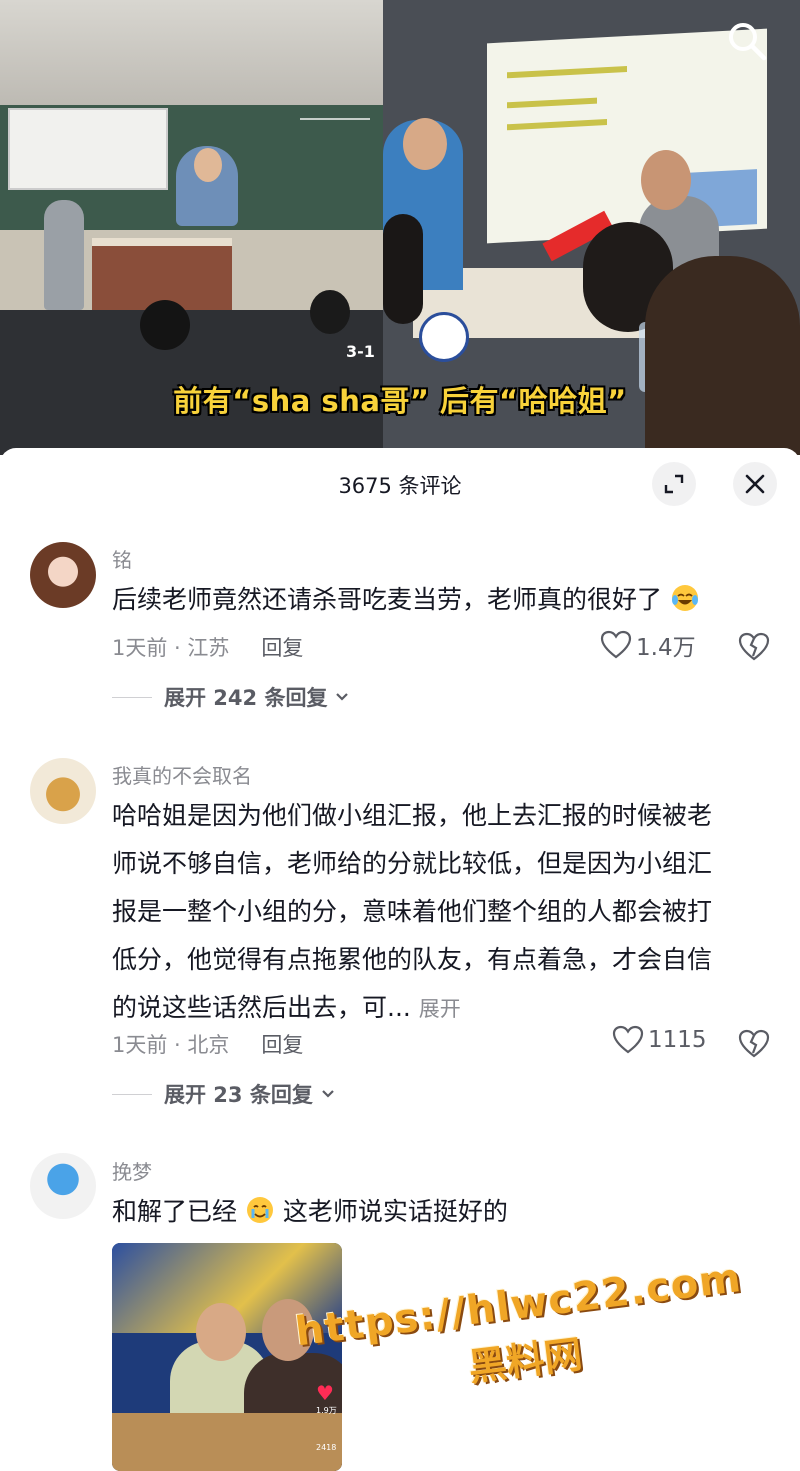 The width and height of the screenshot is (800, 1471). Describe the element at coordinates (442, 600) in the screenshot. I see `comment-text: 后续老师竟然还请杀哥吃麦当劳，老师真的很好了` at that location.